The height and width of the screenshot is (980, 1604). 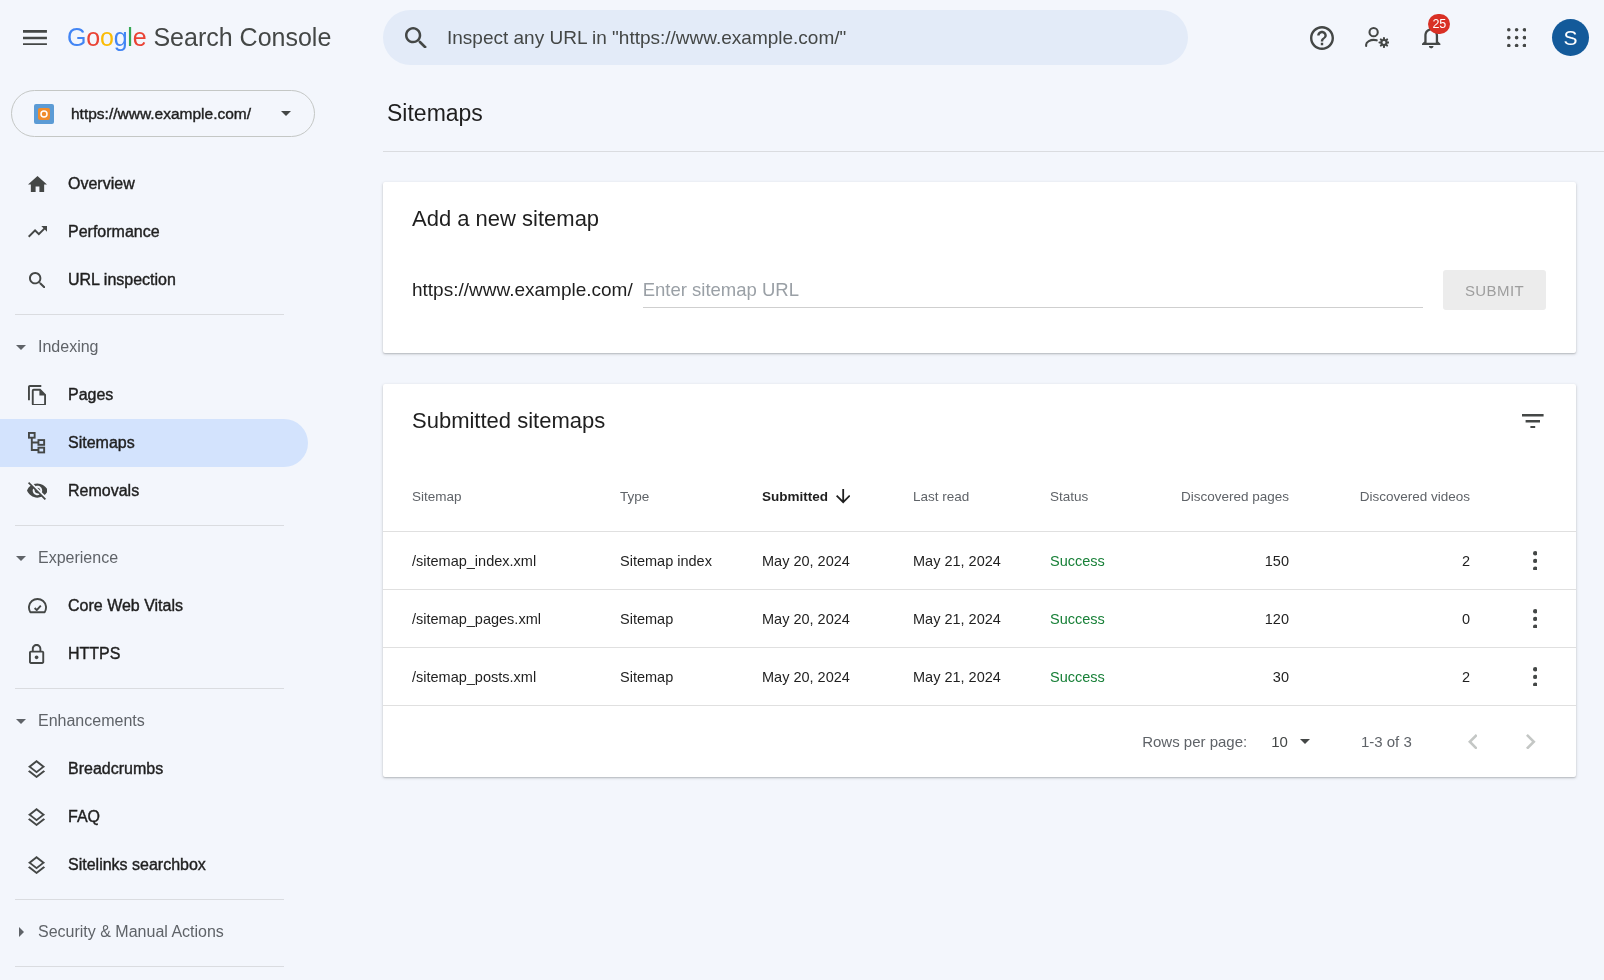 What do you see at coordinates (785, 37) in the screenshot?
I see `search-field: Inspect any URL in "https://www.example.com/"` at bounding box center [785, 37].